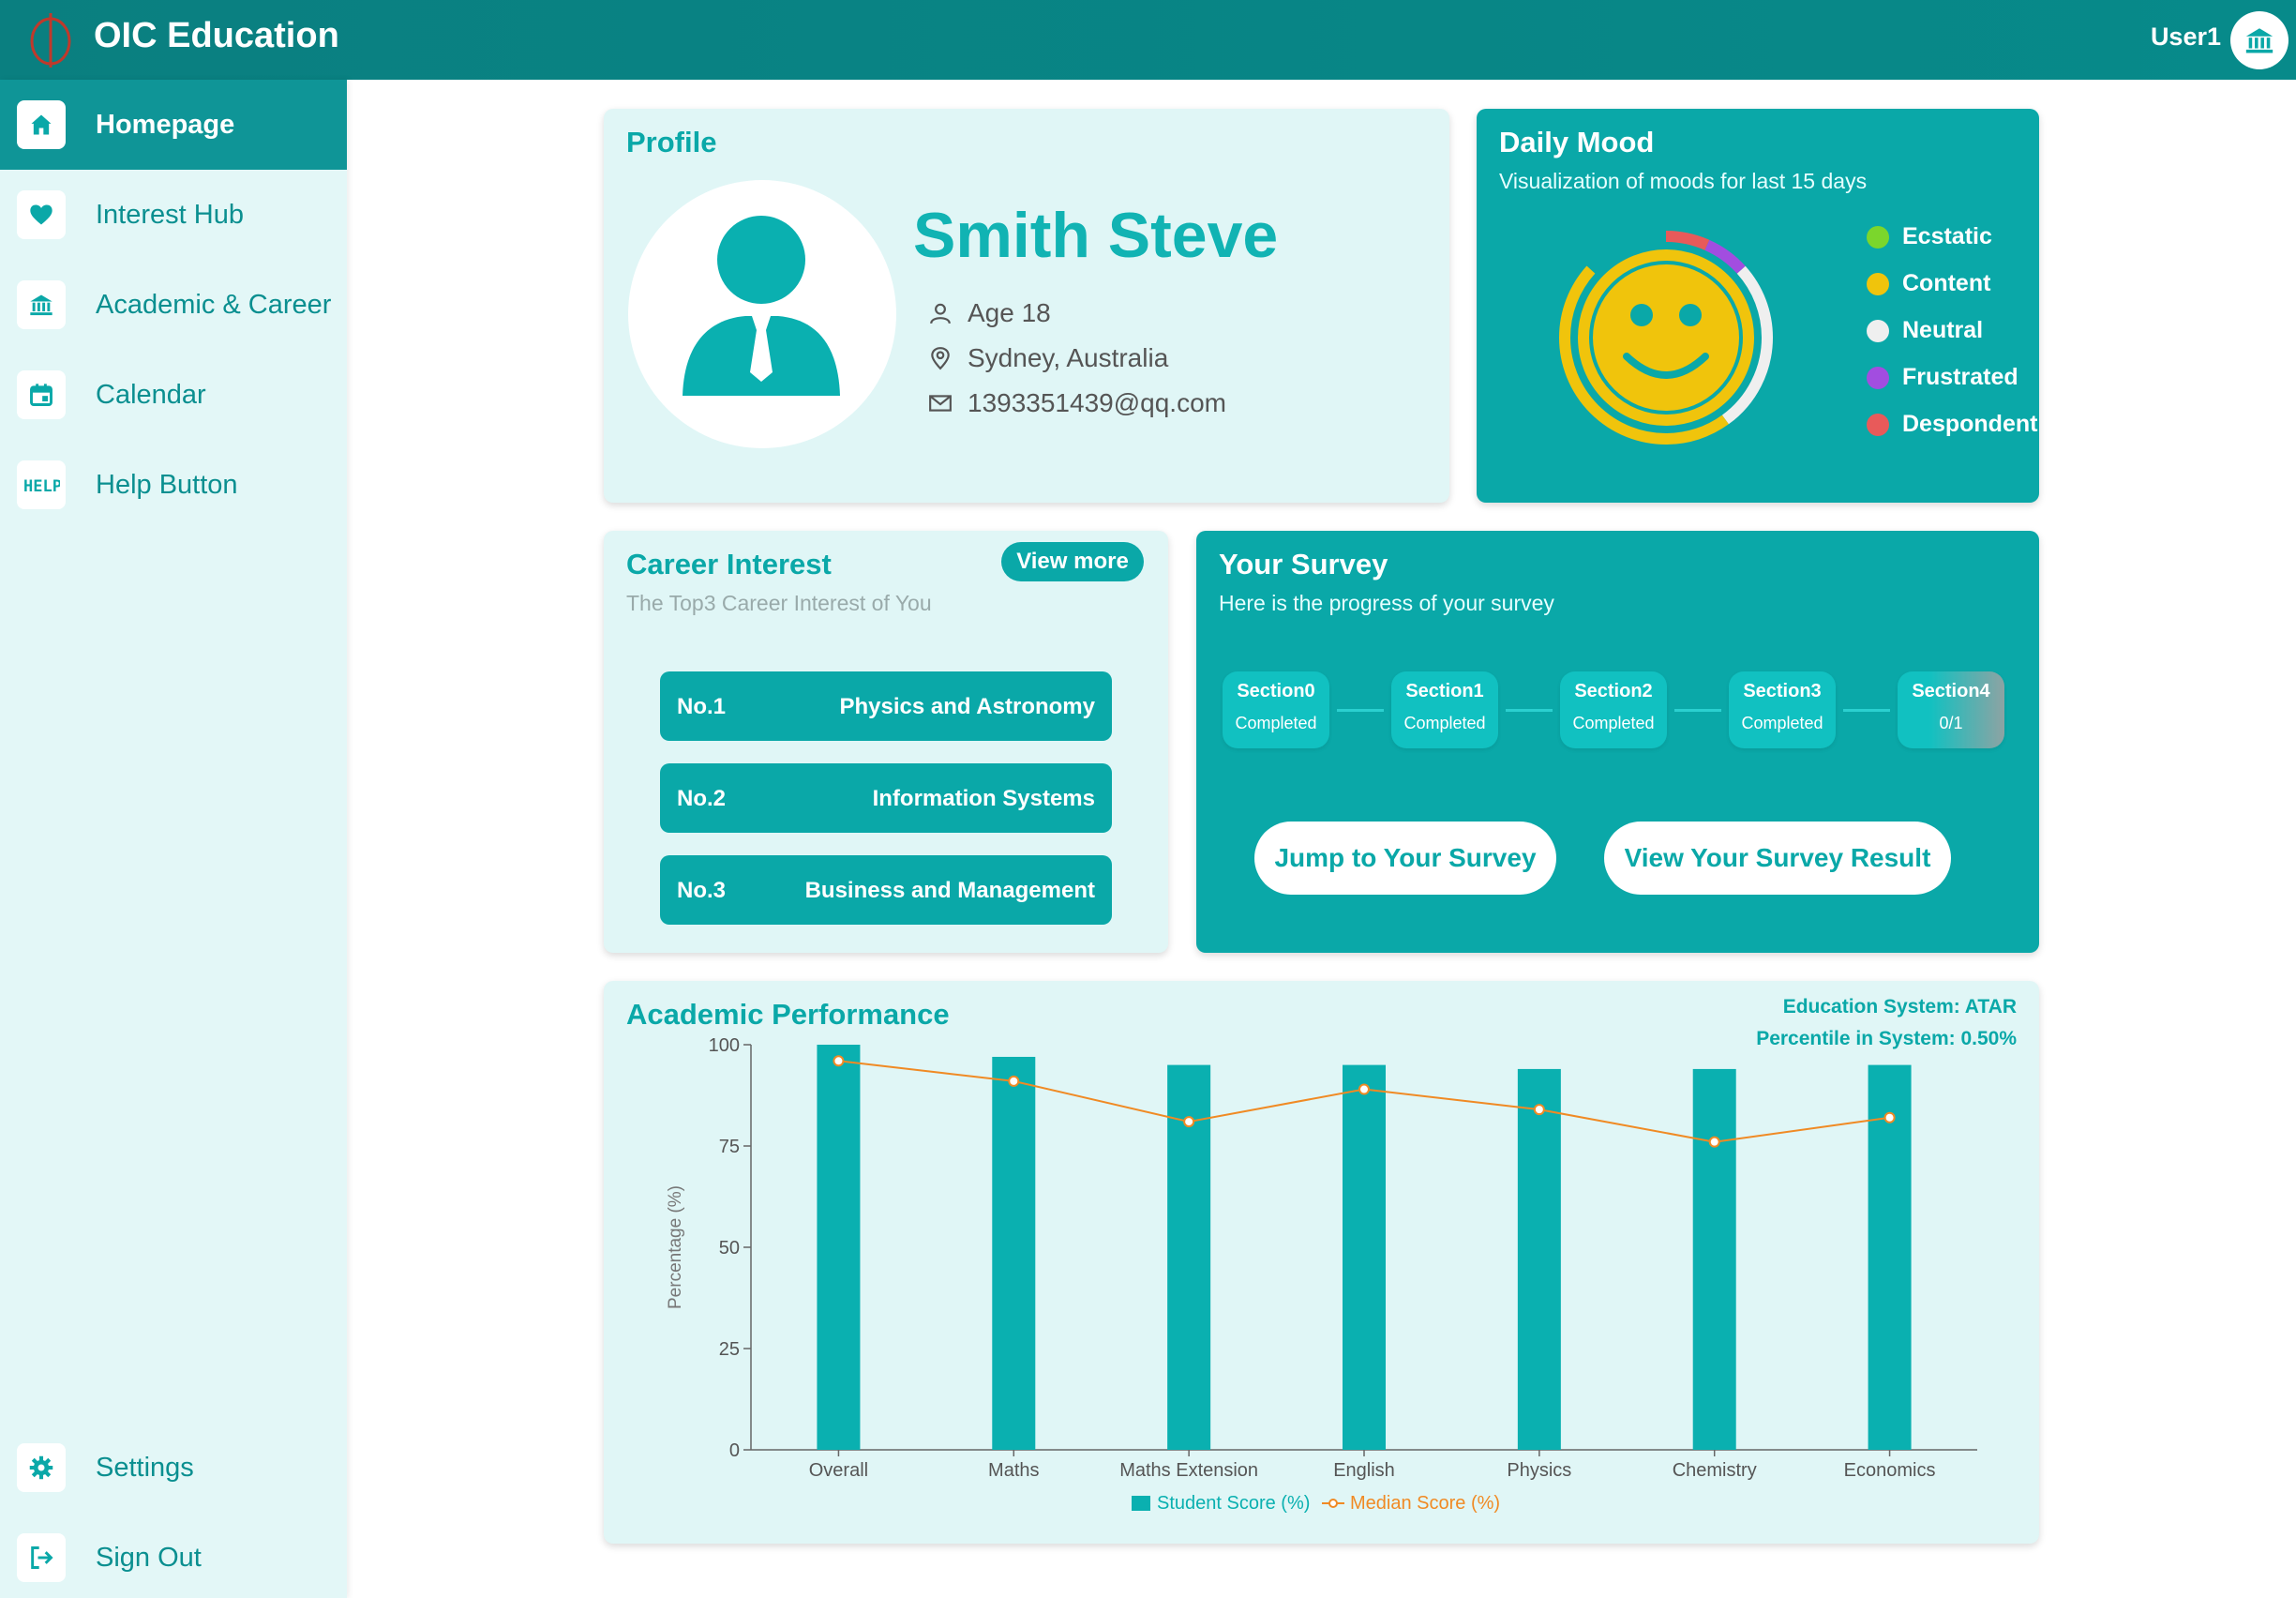  Describe the element at coordinates (671, 142) in the screenshot. I see `profile-title: Profile` at that location.